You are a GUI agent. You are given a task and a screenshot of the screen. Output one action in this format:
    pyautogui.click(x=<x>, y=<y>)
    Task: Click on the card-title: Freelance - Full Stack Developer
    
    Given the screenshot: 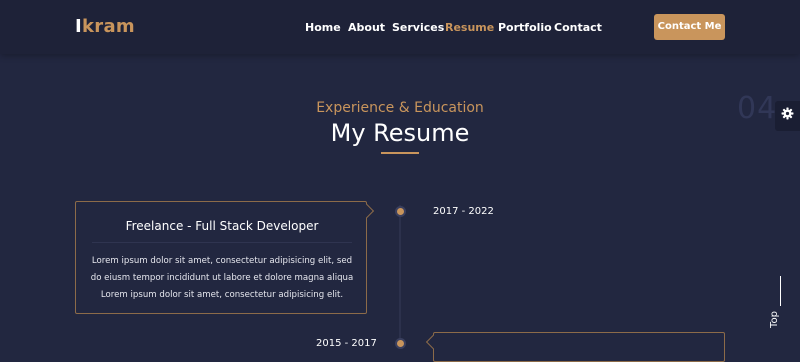 What is the action you would take?
    pyautogui.click(x=222, y=226)
    